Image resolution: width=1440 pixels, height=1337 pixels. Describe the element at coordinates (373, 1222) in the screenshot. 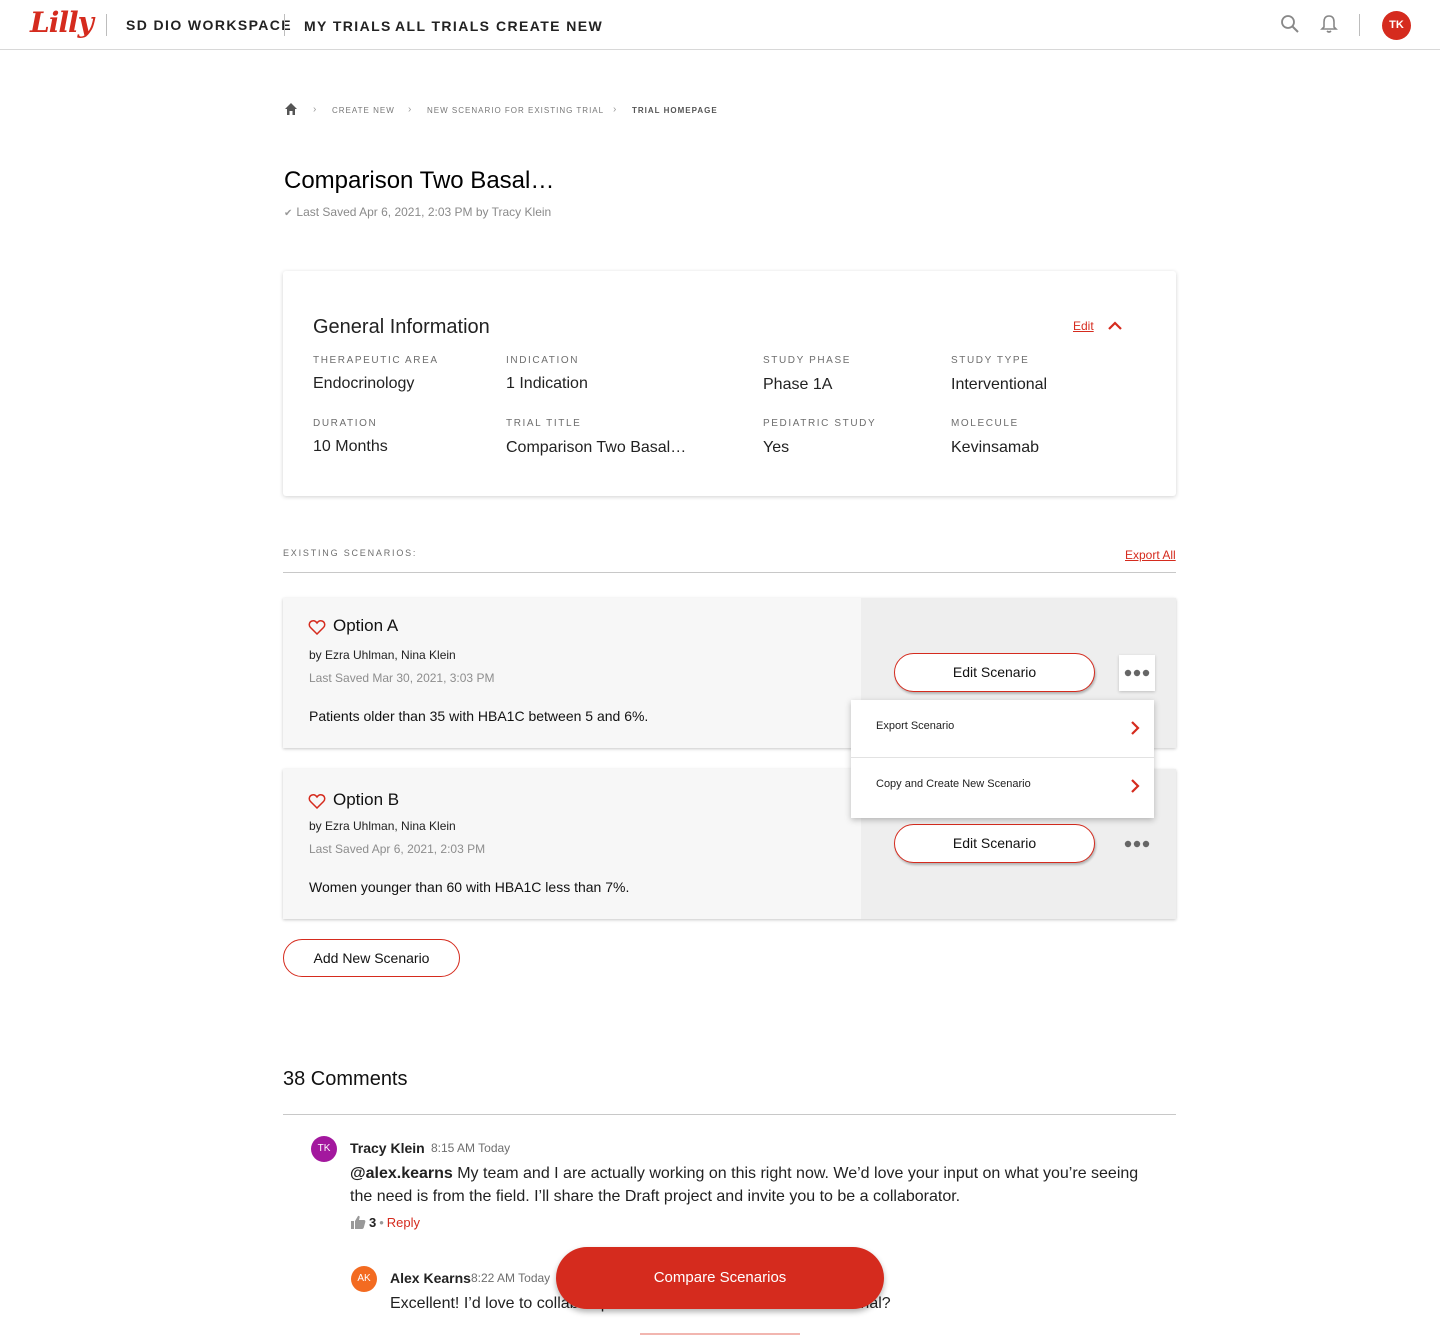

I see `like-count: 3` at that location.